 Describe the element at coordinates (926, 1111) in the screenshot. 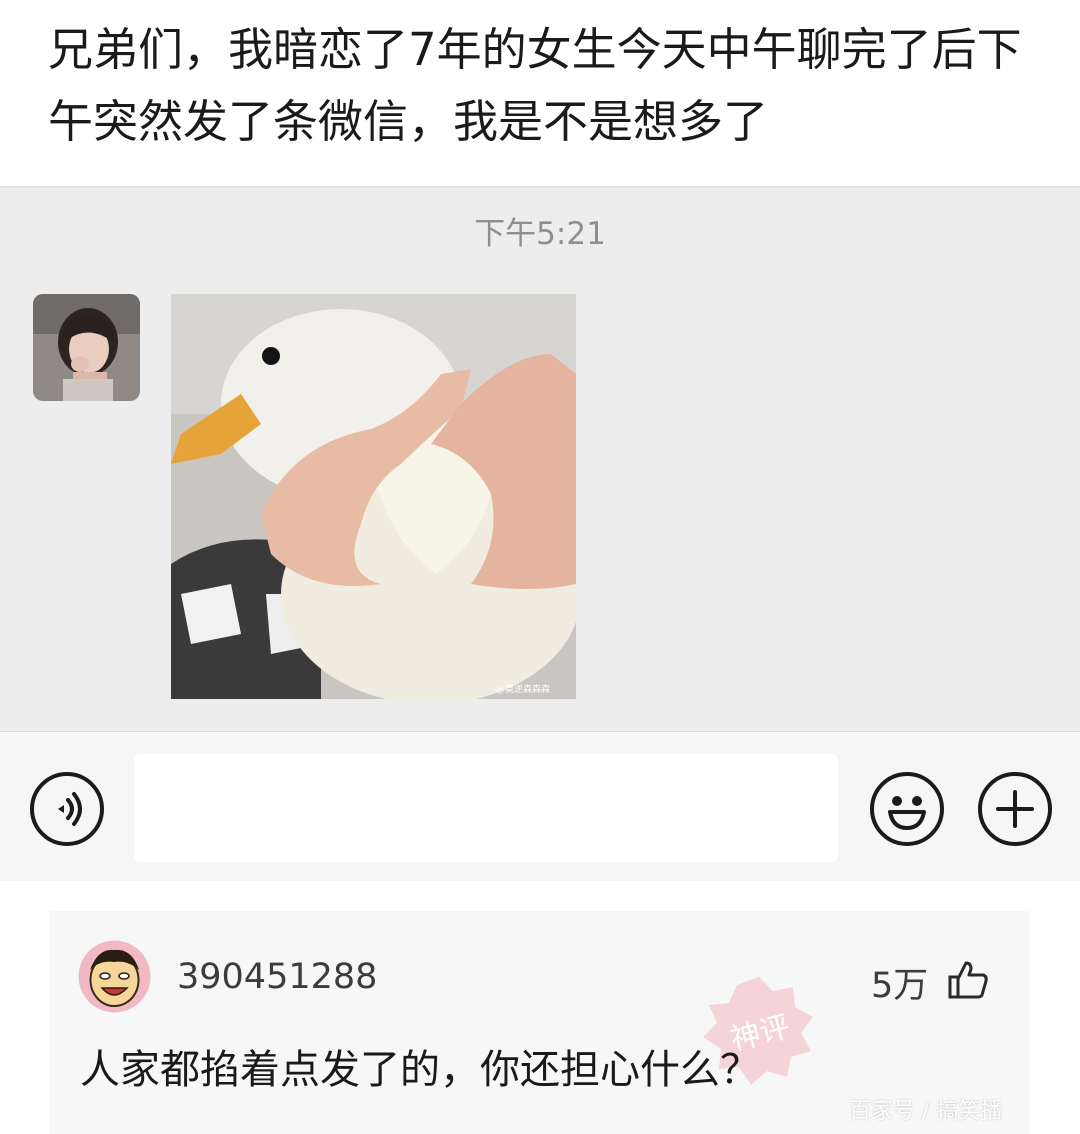

I see `source-watermark: 百家号 / 搞笑播` at that location.